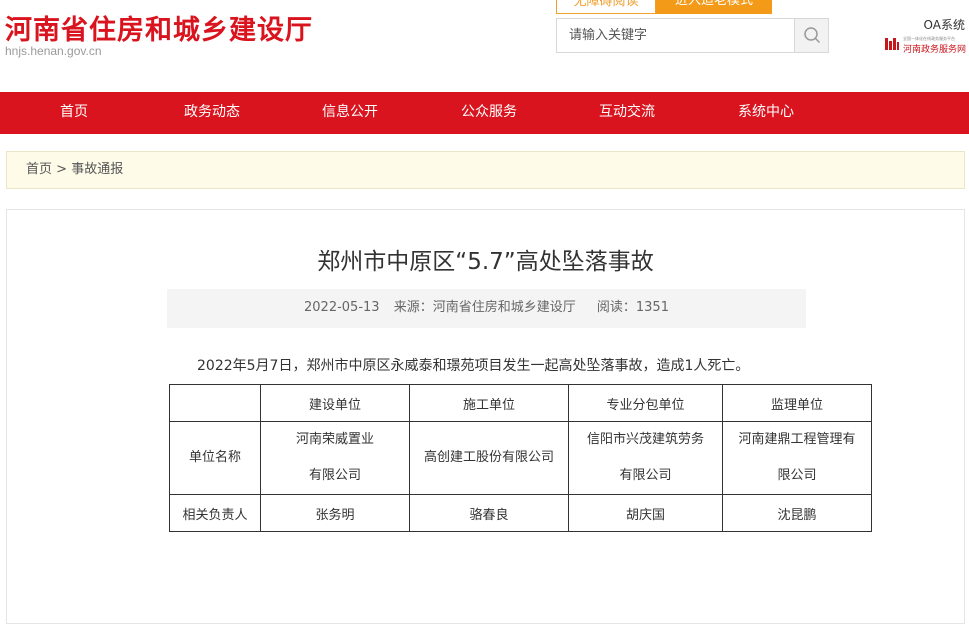 Image resolution: width=969 pixels, height=632 pixels. I want to click on table-row-label: 单位名称, so click(215, 458).